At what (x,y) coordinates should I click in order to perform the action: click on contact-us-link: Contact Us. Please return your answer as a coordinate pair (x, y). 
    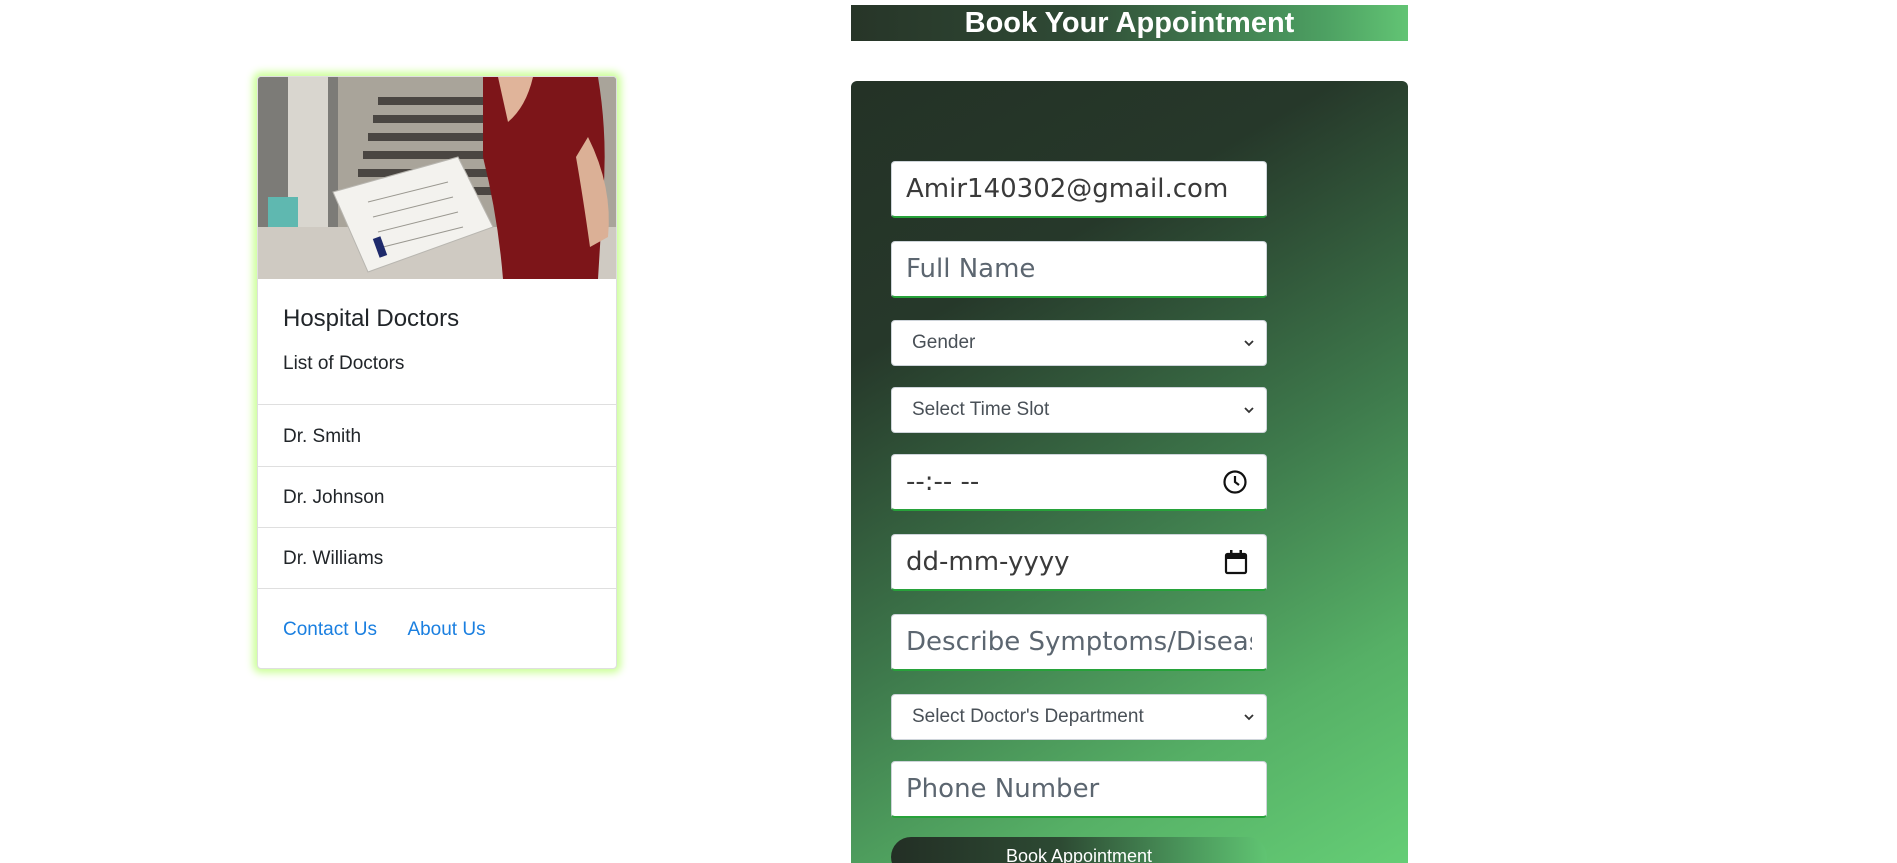
    Looking at the image, I should click on (330, 629).